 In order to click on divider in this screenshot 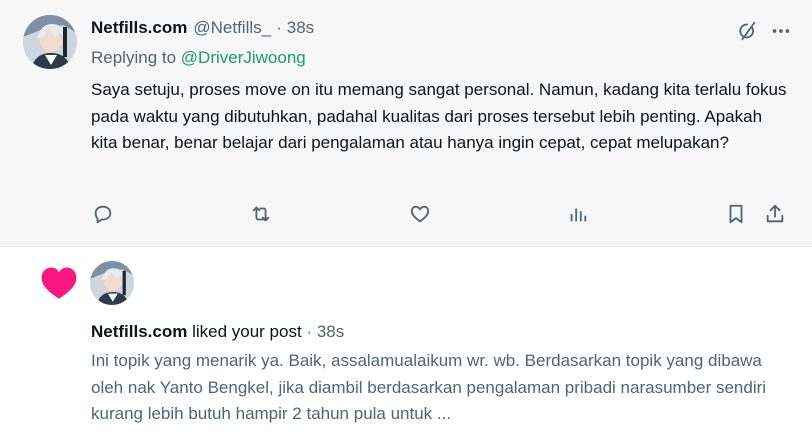, I will do `click(406, 246)`.